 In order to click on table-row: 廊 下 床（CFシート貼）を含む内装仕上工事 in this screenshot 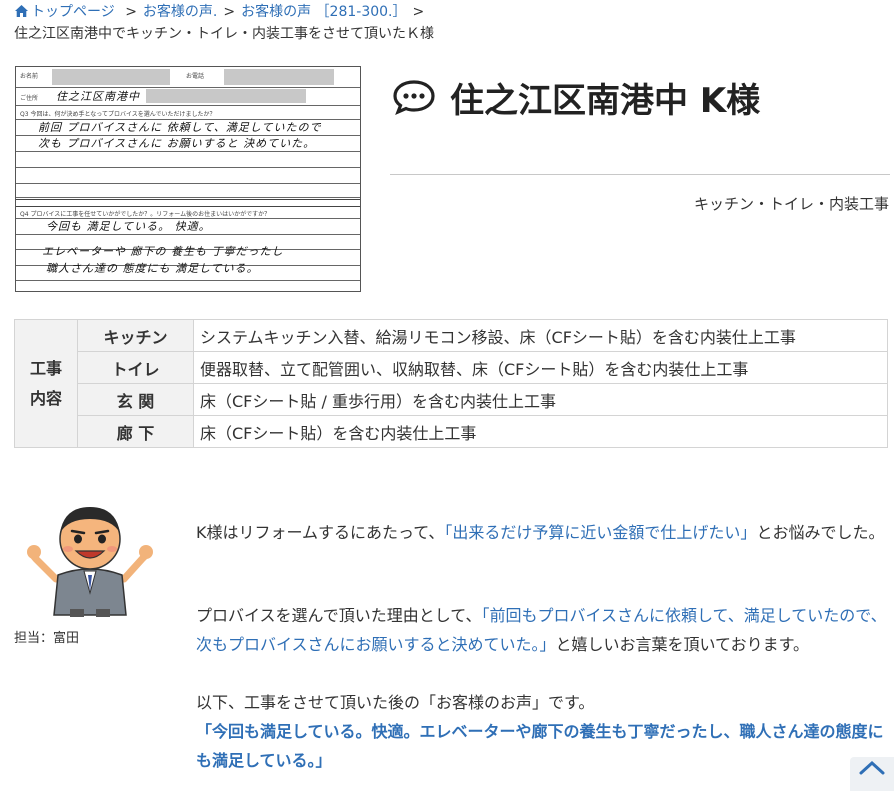, I will do `click(451, 431)`.